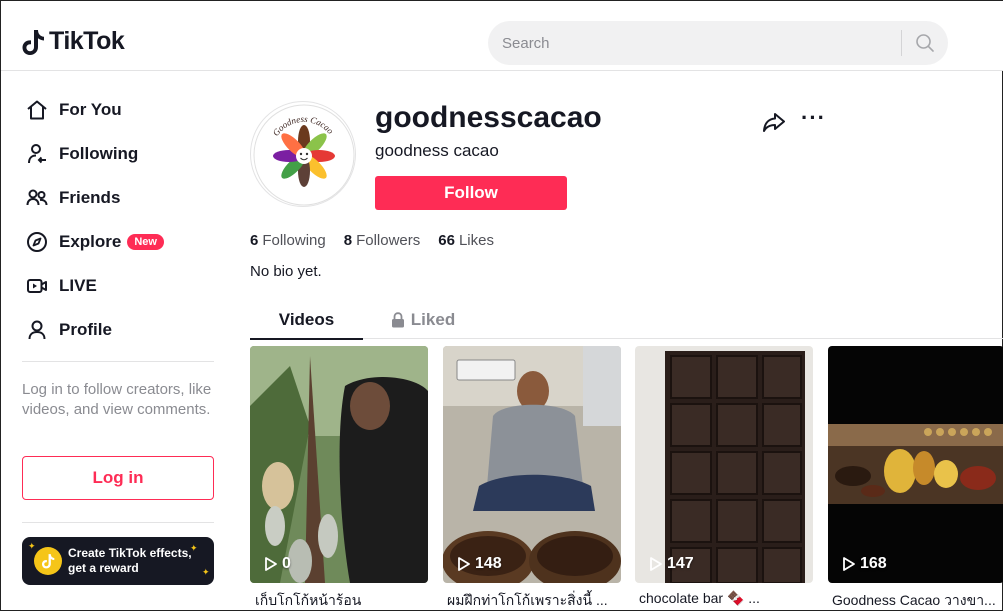 The height and width of the screenshot is (611, 1003). I want to click on video-card: 0, so click(339, 464).